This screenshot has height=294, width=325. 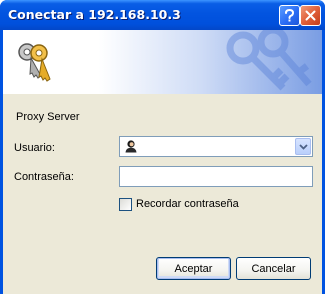 What do you see at coordinates (34, 148) in the screenshot?
I see `username-label: Usuario:` at bounding box center [34, 148].